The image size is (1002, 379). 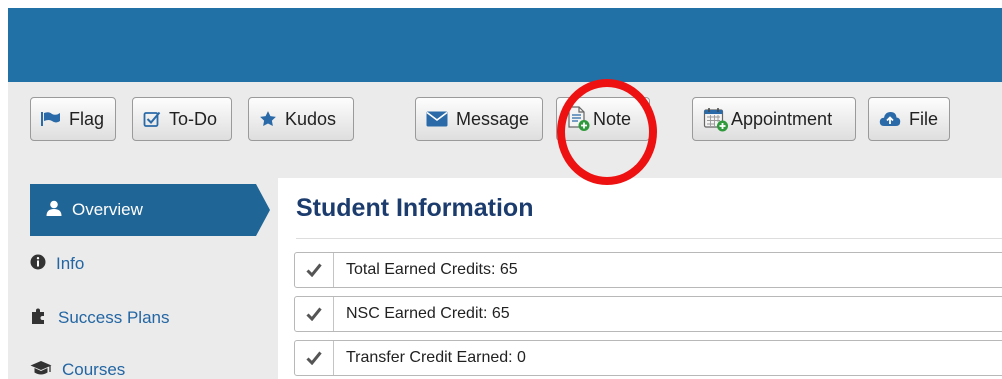 What do you see at coordinates (87, 118) in the screenshot?
I see `flag-label: Flag` at bounding box center [87, 118].